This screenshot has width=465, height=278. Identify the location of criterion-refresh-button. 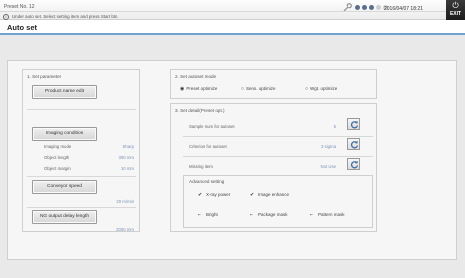
(353, 144).